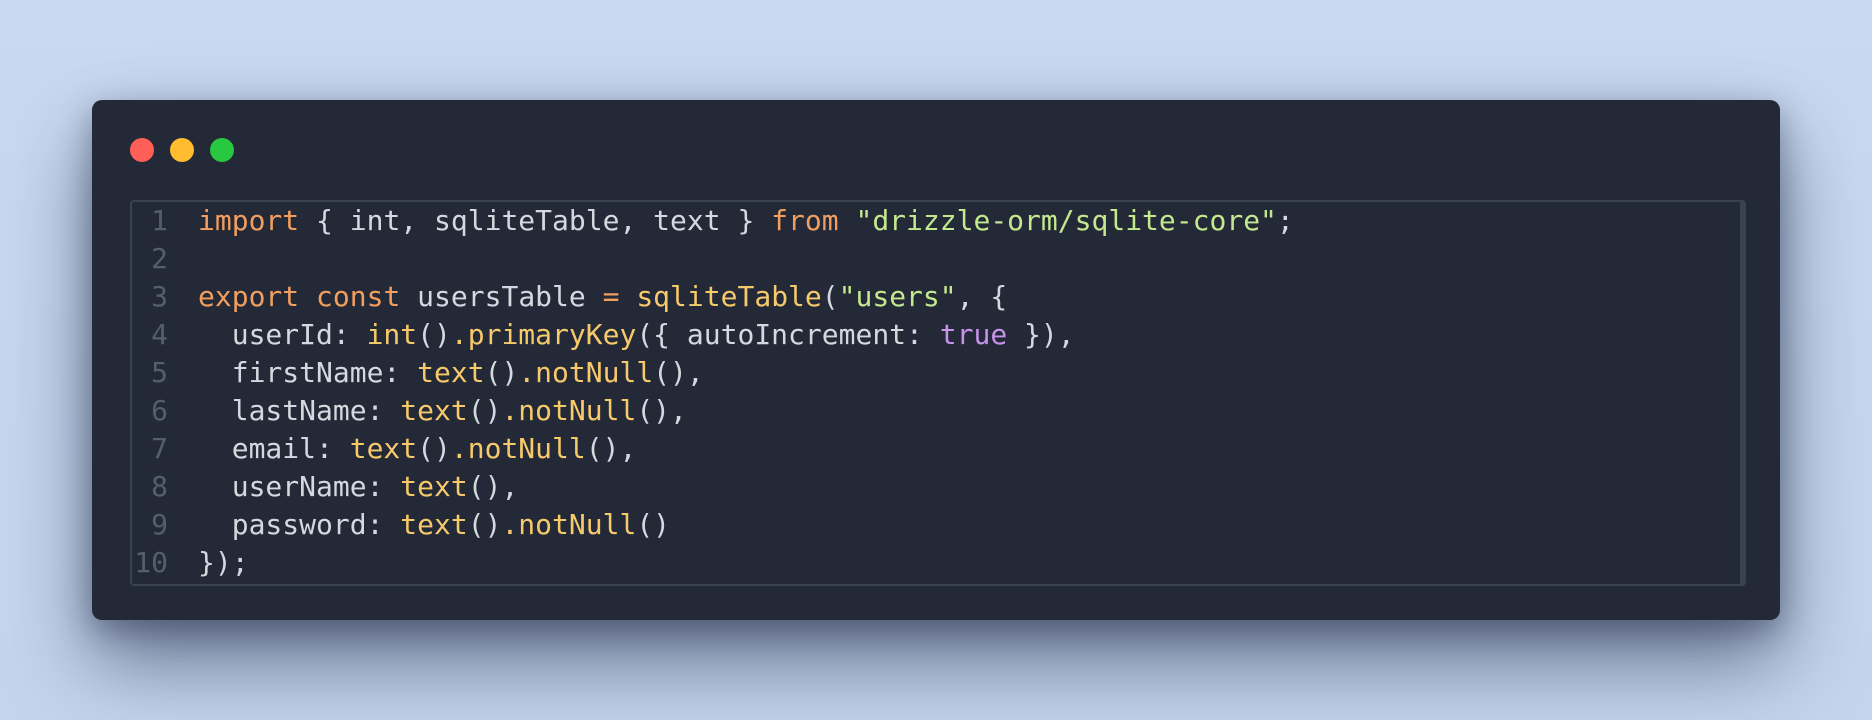 This screenshot has width=1872, height=720. I want to click on code-token: import, so click(249, 220).